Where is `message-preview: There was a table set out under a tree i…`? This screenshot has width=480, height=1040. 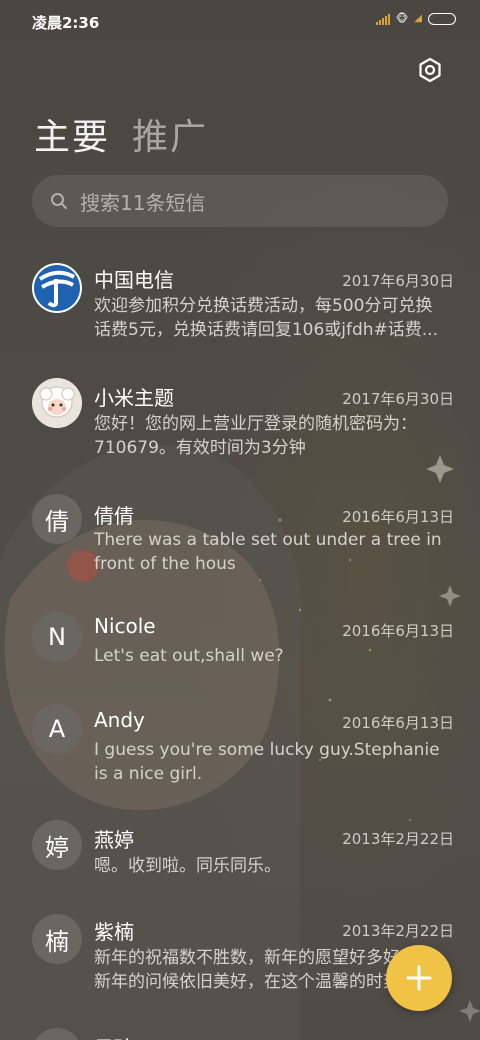 message-preview: There was a table set out under a tree i… is located at coordinates (268, 552).